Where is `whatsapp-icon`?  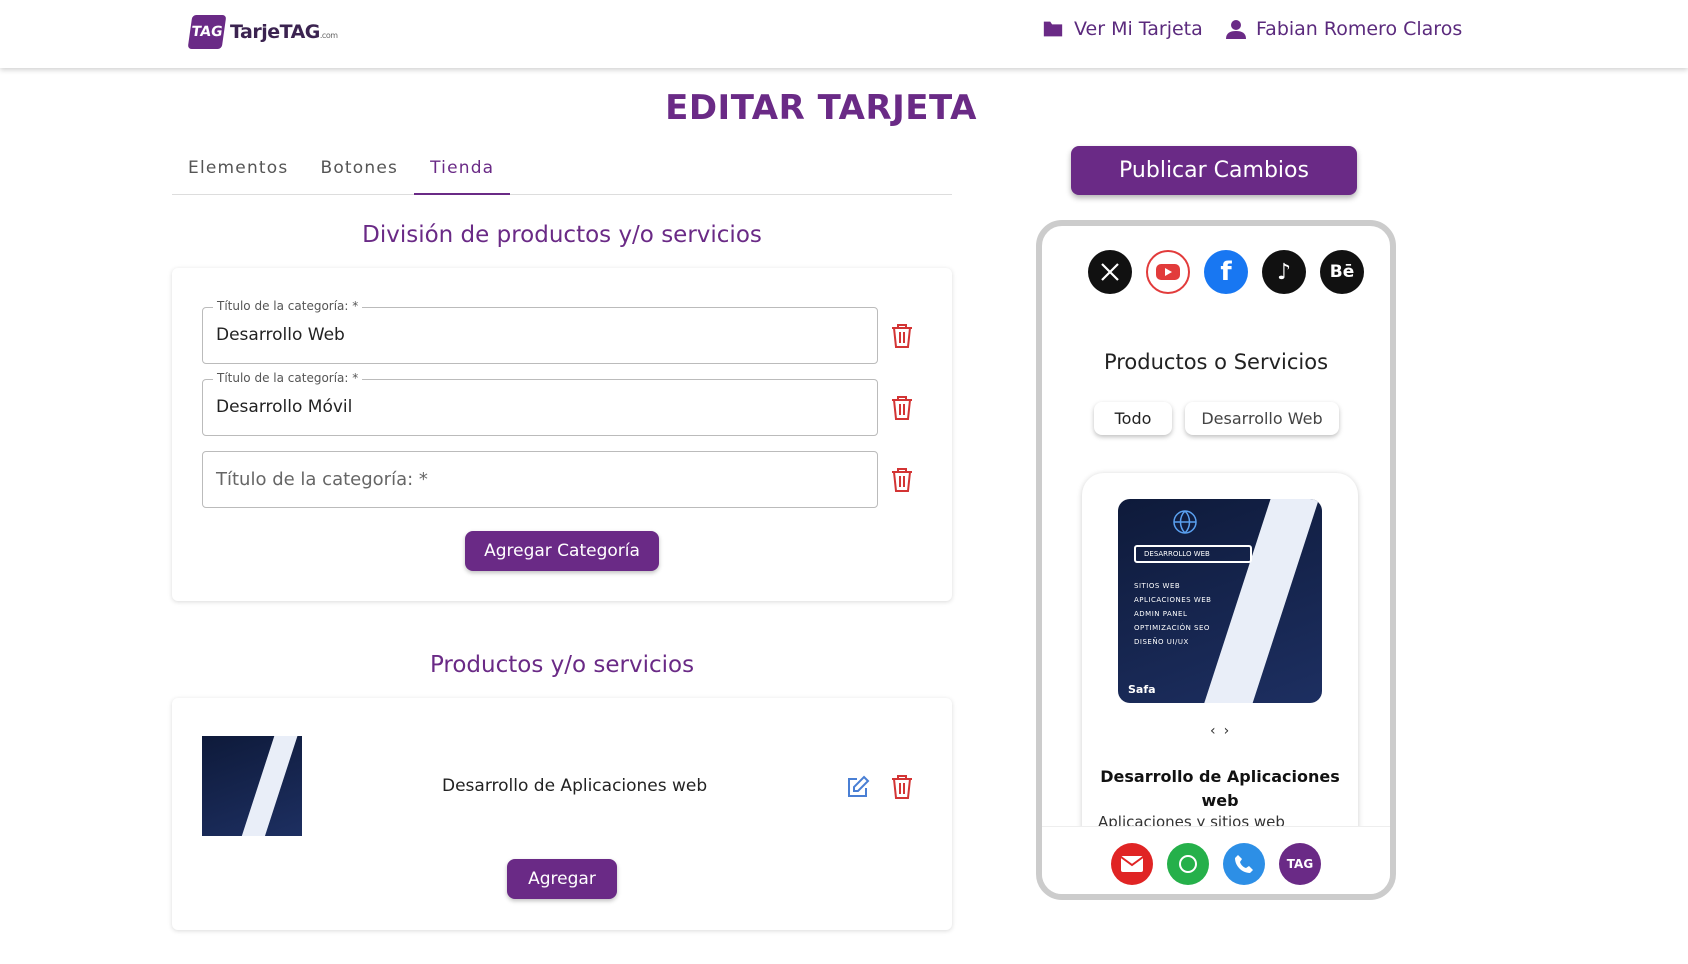
whatsapp-icon is located at coordinates (1188, 863).